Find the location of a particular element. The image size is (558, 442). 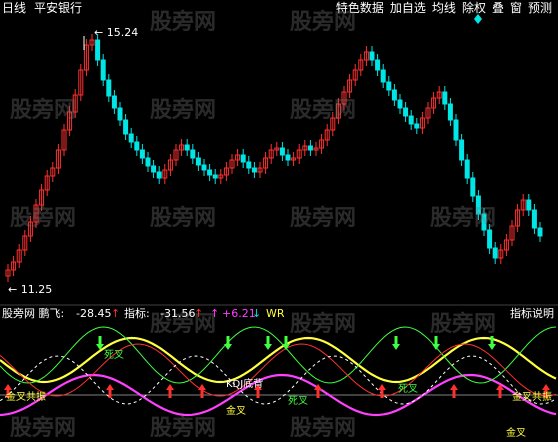

diamond-icon is located at coordinates (478, 19).